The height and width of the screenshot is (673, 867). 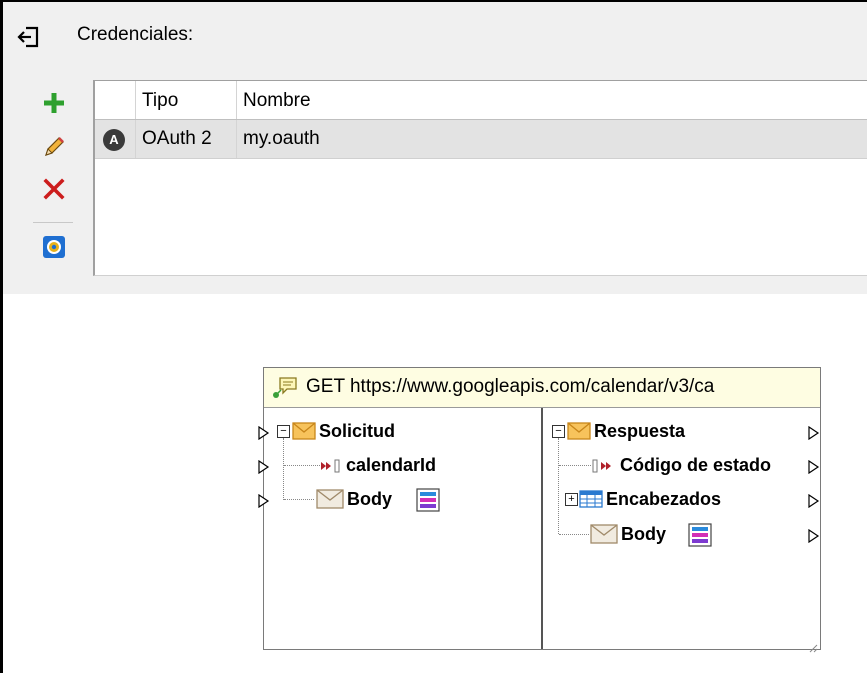 I want to click on delete-button, so click(x=54, y=189).